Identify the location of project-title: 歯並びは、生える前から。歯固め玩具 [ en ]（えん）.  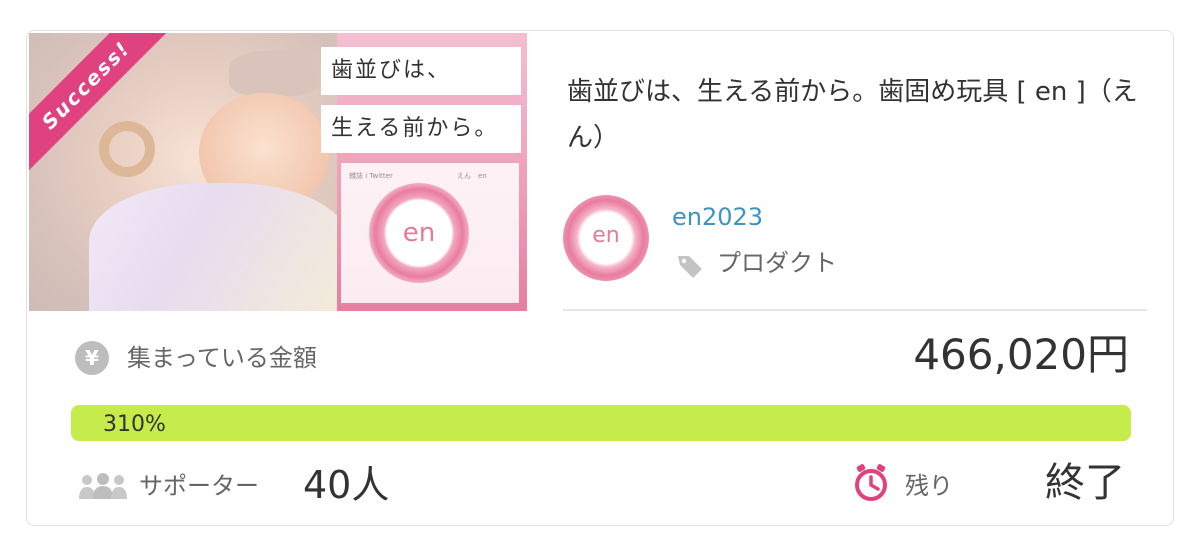
(857, 115).